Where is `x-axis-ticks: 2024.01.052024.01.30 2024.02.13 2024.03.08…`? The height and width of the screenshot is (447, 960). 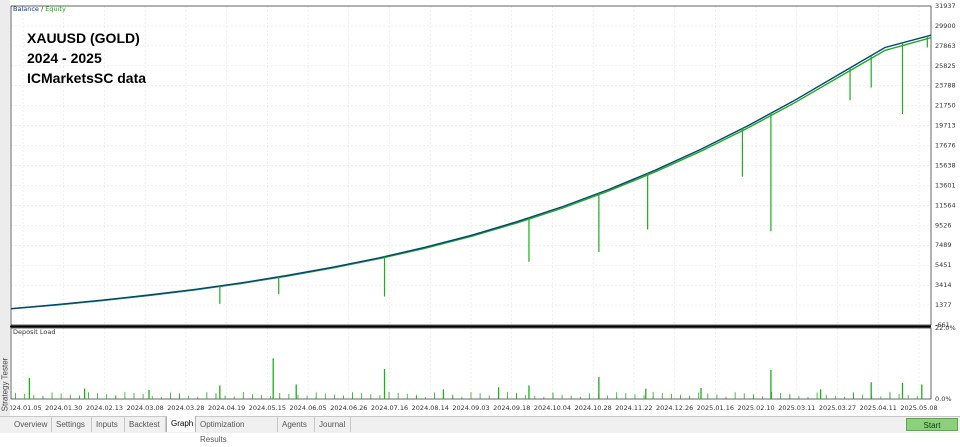
x-axis-ticks: 2024.01.052024.01.30 2024.02.13 2024.03.08… is located at coordinates (474, 408).